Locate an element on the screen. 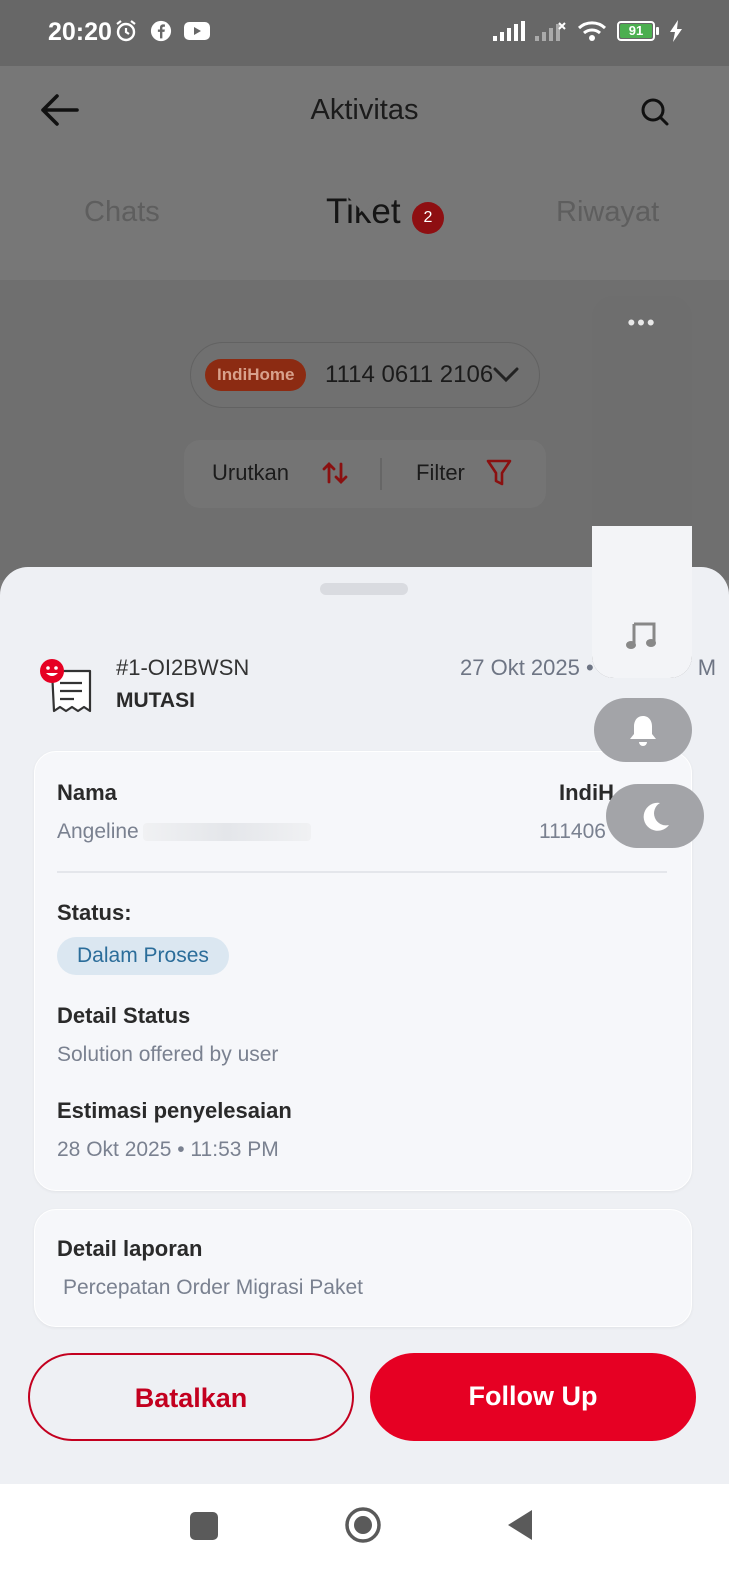  product-value: 111406 is located at coordinates (572, 831).